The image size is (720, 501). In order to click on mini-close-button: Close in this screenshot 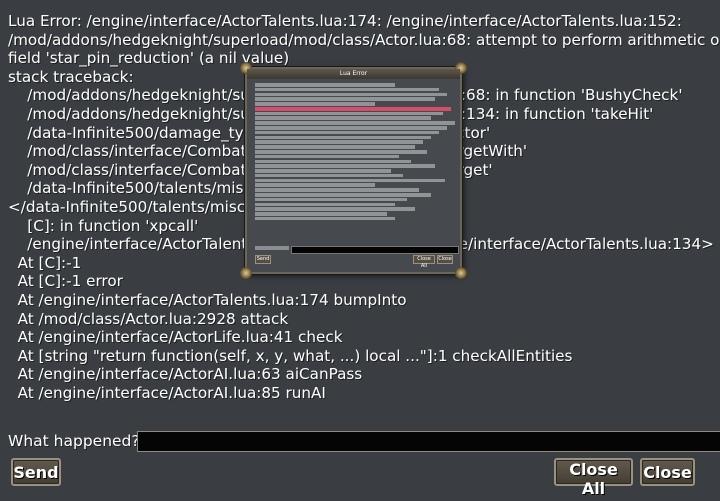, I will do `click(445, 259)`.